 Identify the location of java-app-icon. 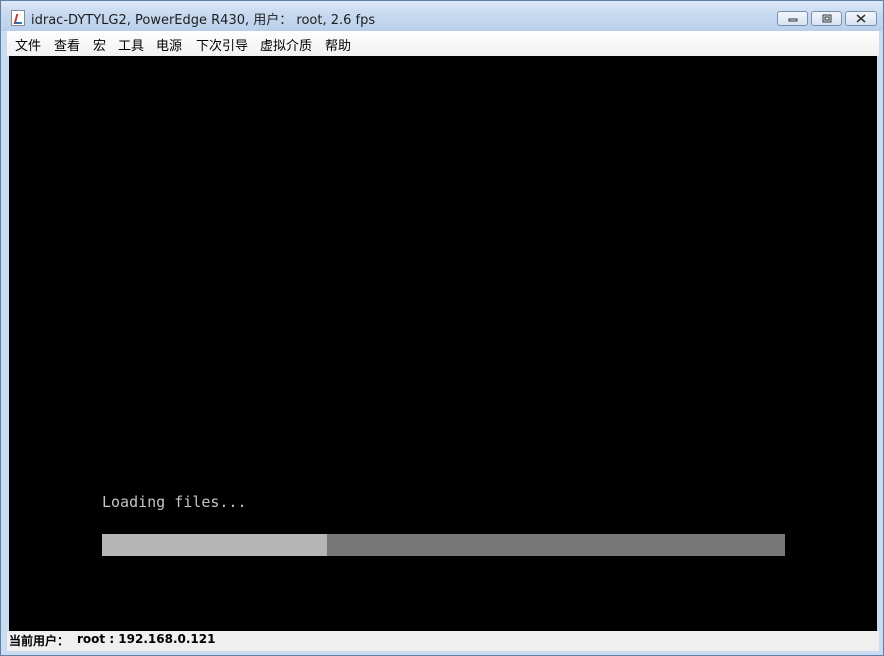
(18, 18).